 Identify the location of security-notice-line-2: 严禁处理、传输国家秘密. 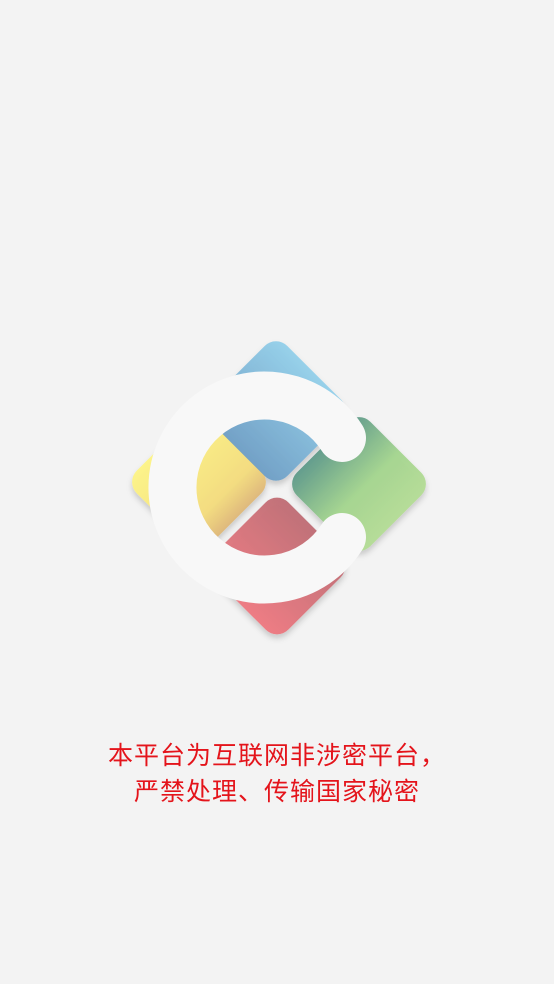
(276, 791).